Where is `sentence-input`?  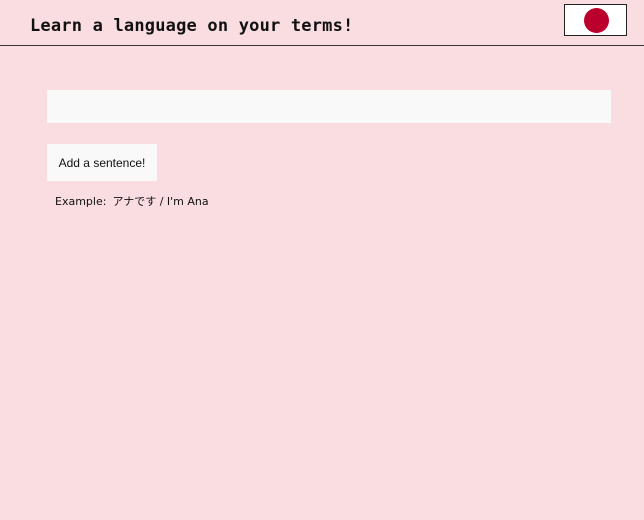 sentence-input is located at coordinates (329, 106).